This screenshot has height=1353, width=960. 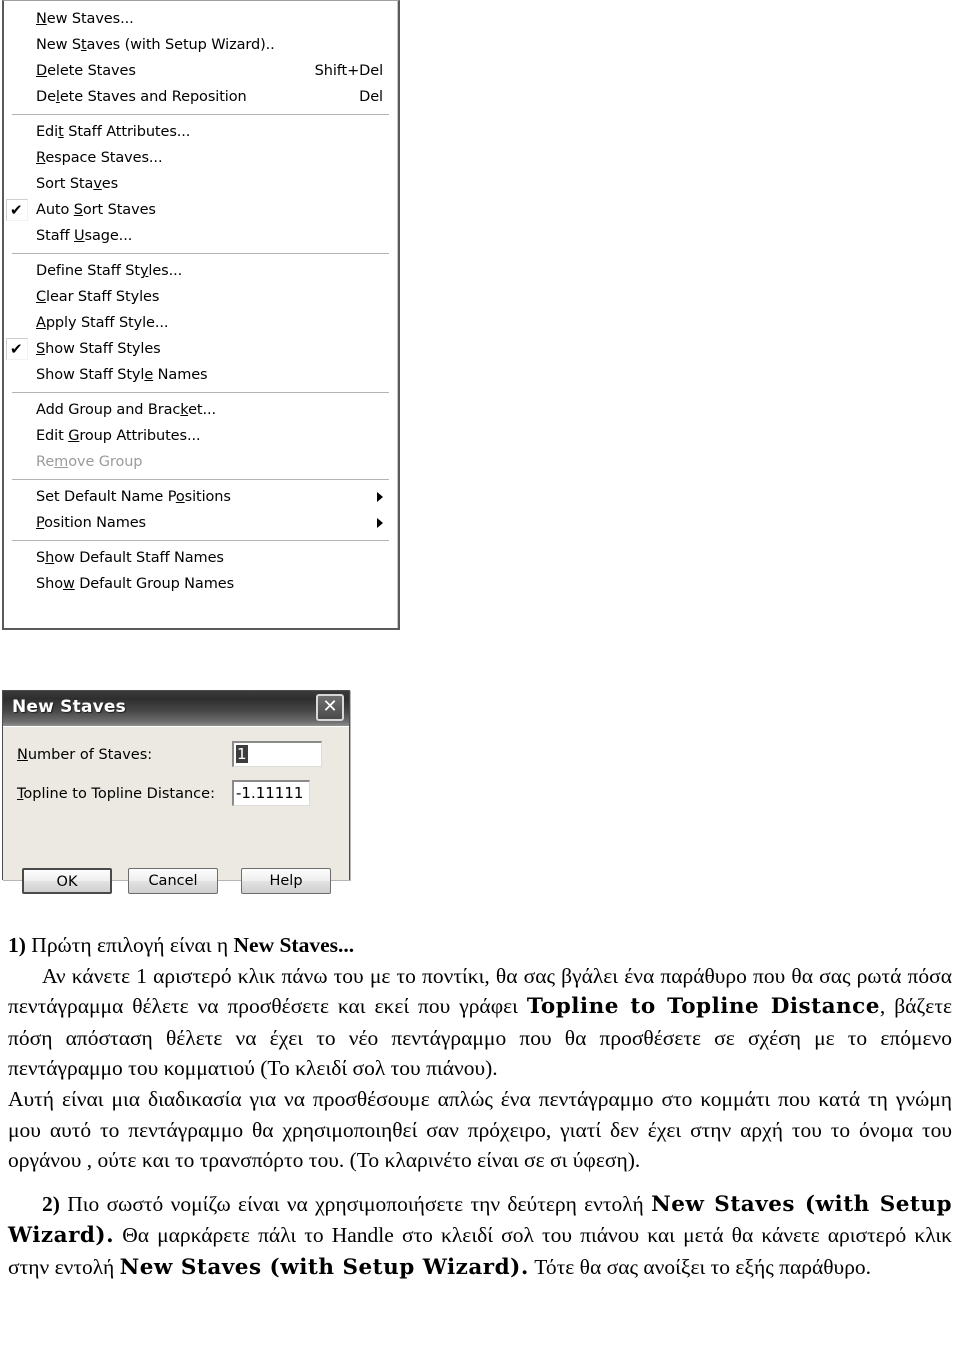 I want to click on menu-item-show-default-group-names: Show Default Group Names, so click(x=200, y=584).